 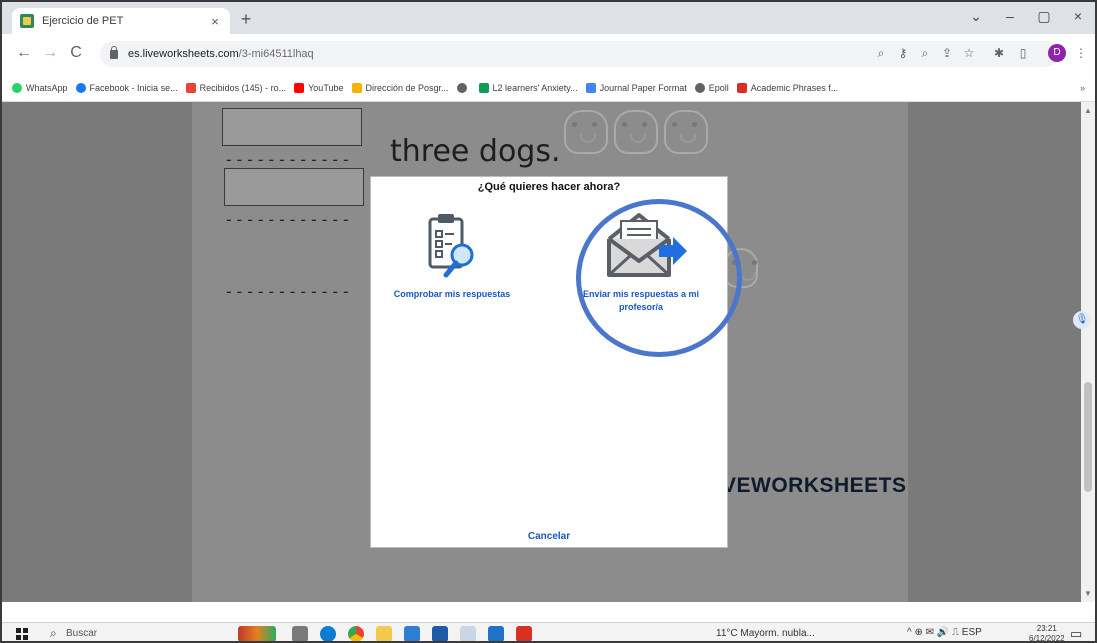 What do you see at coordinates (1088, 352) in the screenshot?
I see `page-scrollbar: ▲ ▼` at bounding box center [1088, 352].